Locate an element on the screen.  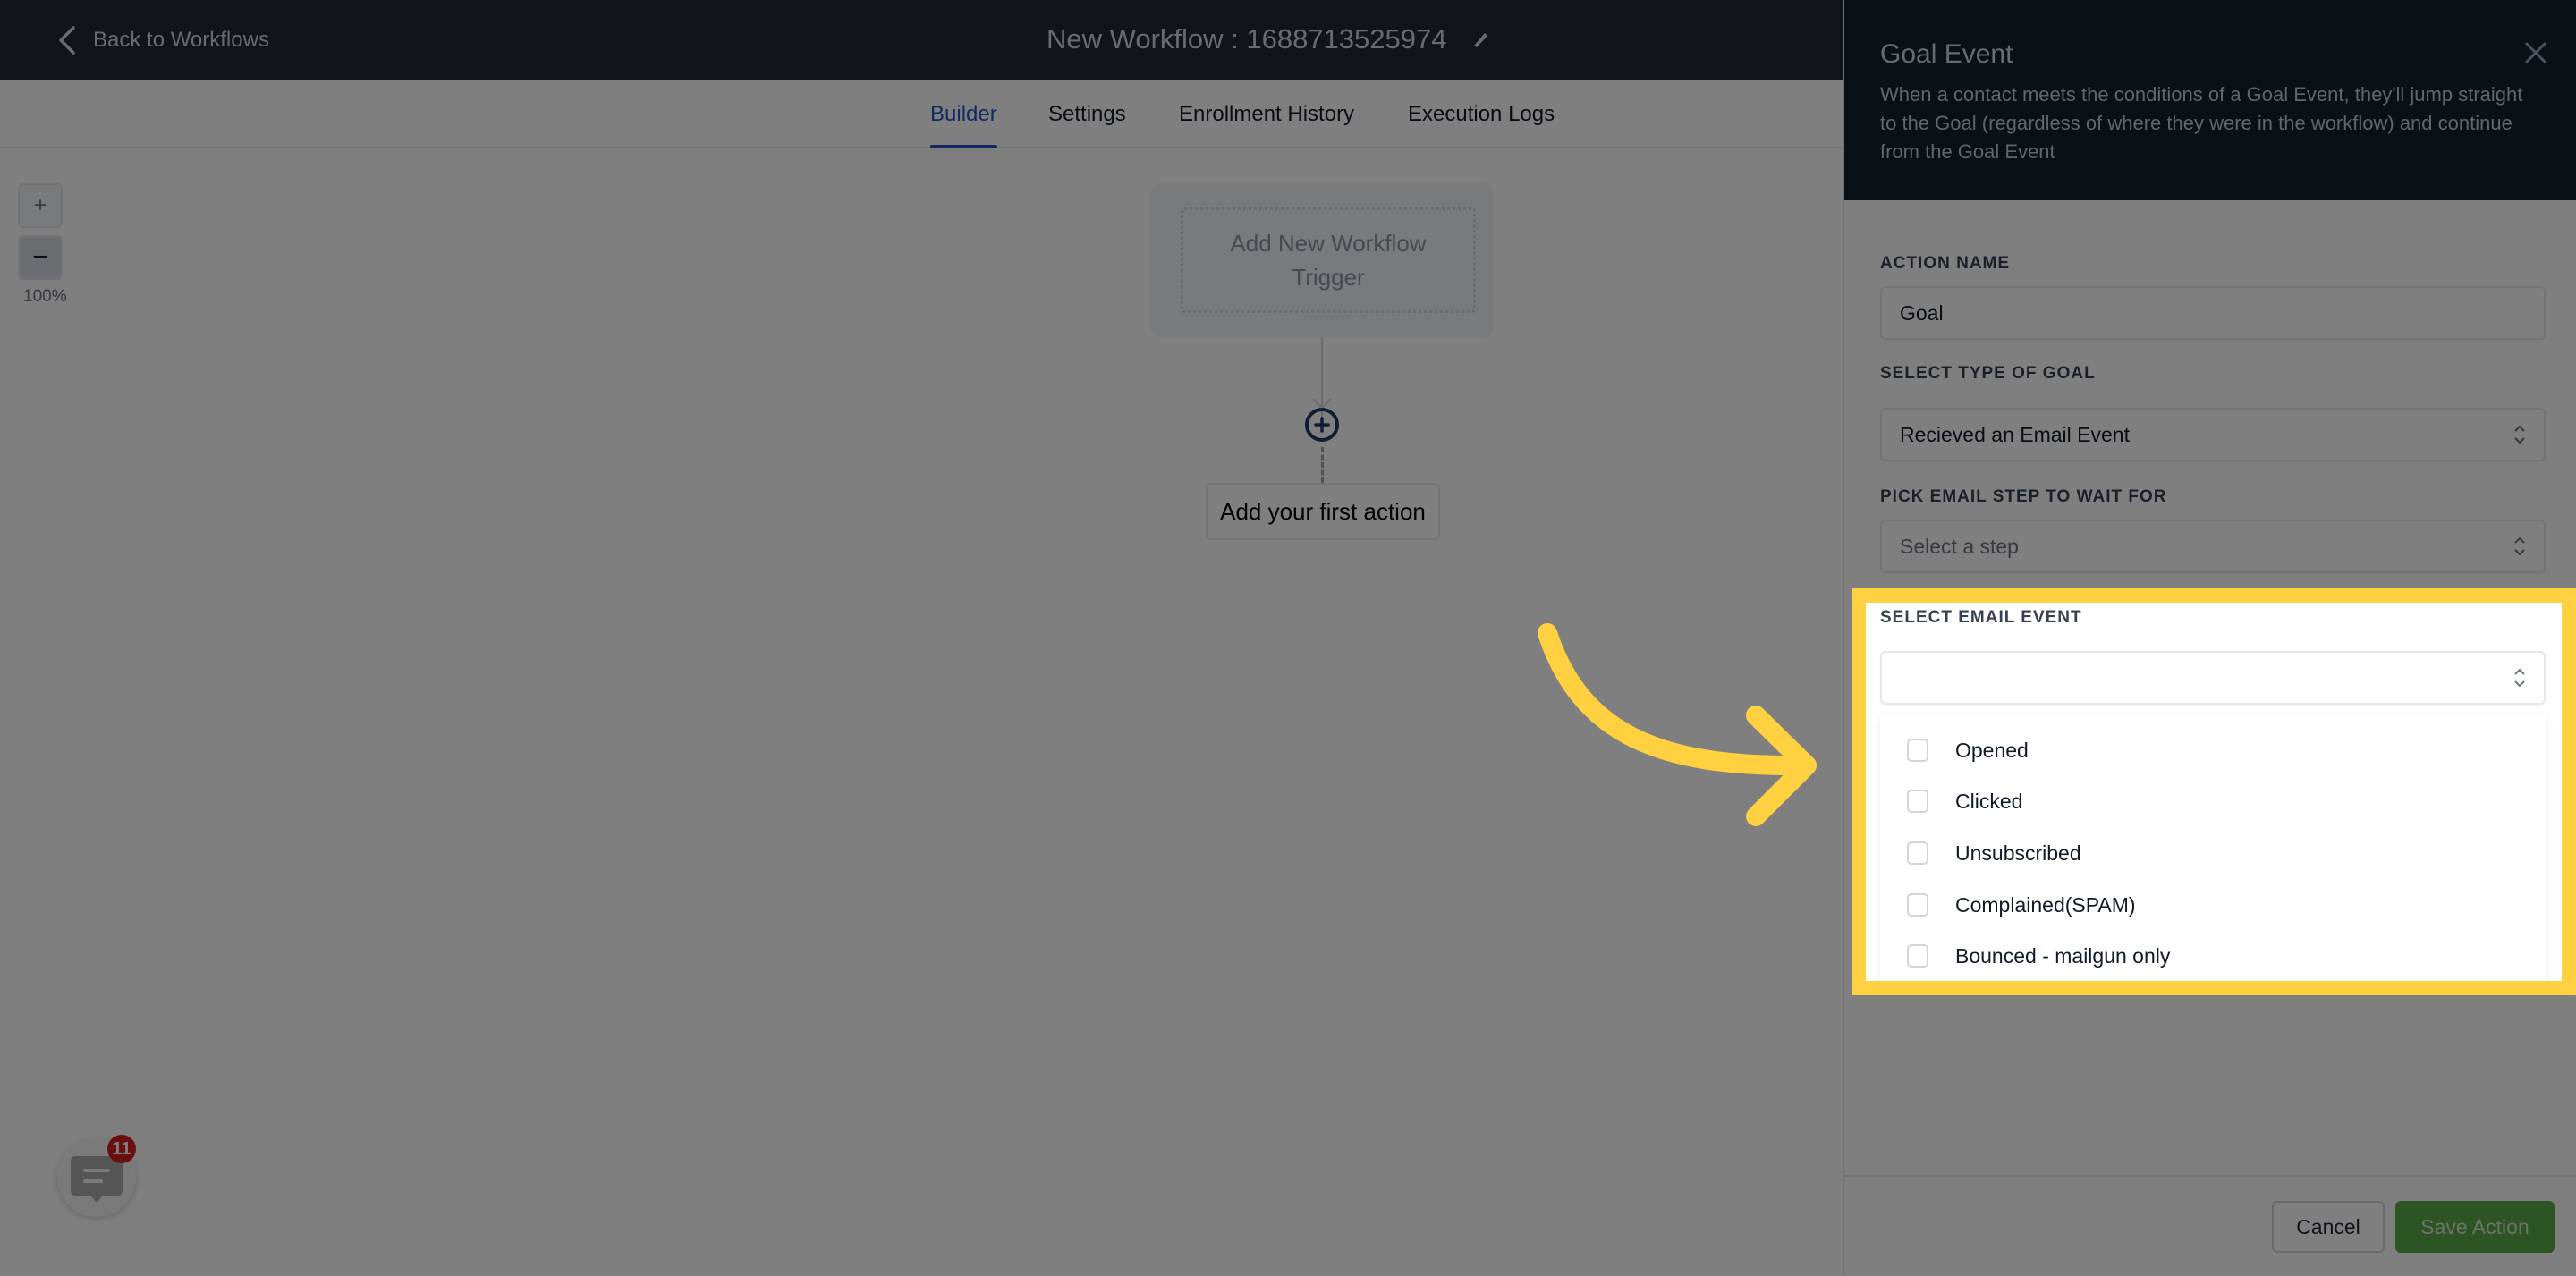
email-event-select is located at coordinates (2213, 678).